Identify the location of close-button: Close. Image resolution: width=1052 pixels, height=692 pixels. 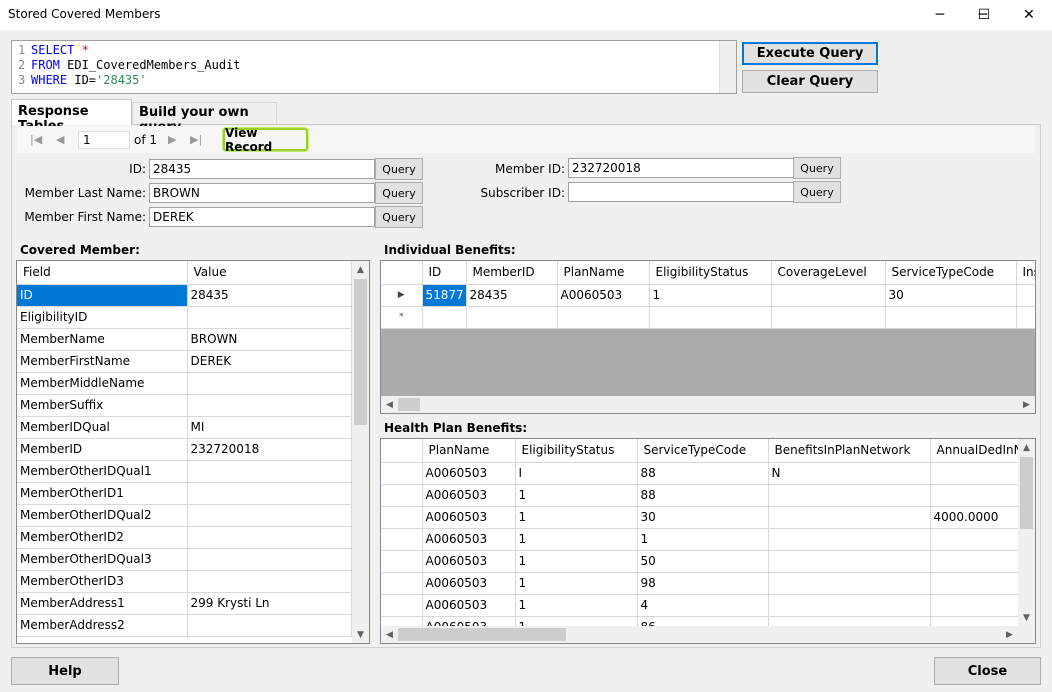
(987, 671).